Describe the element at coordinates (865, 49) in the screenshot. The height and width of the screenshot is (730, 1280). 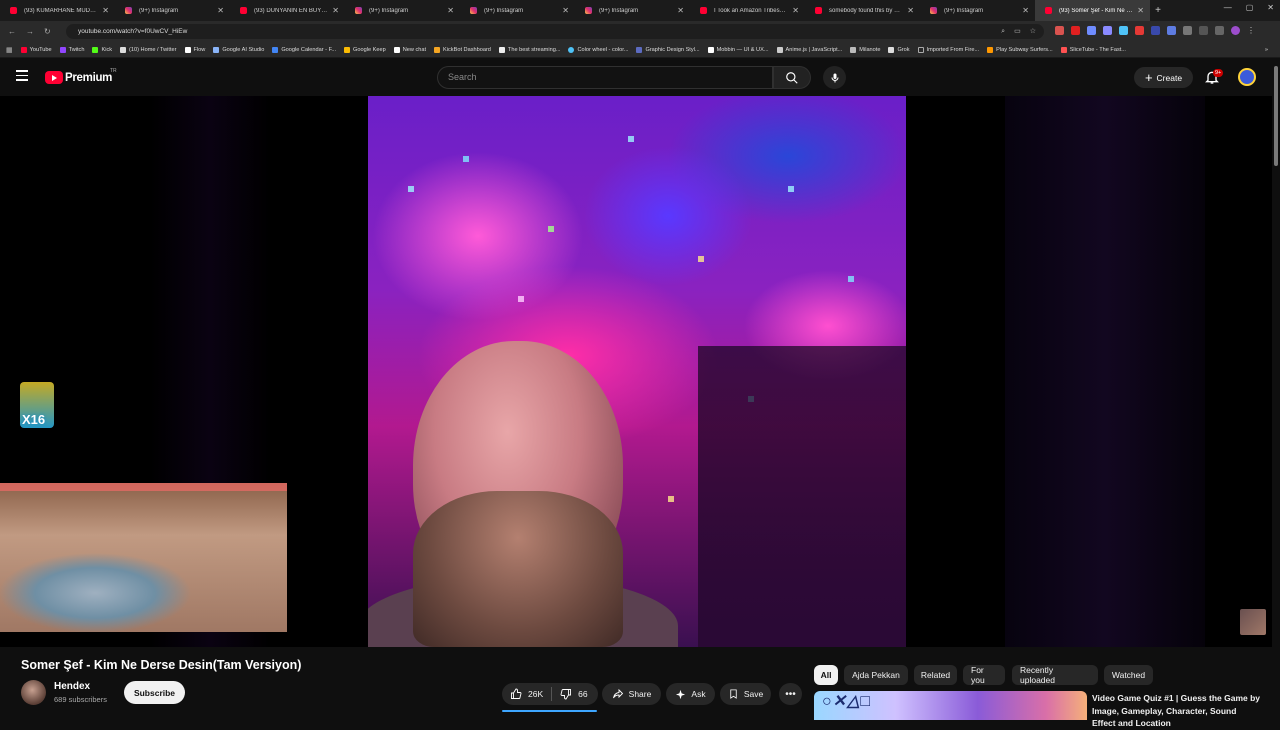
I see `bookmark-item: Milanote` at that location.